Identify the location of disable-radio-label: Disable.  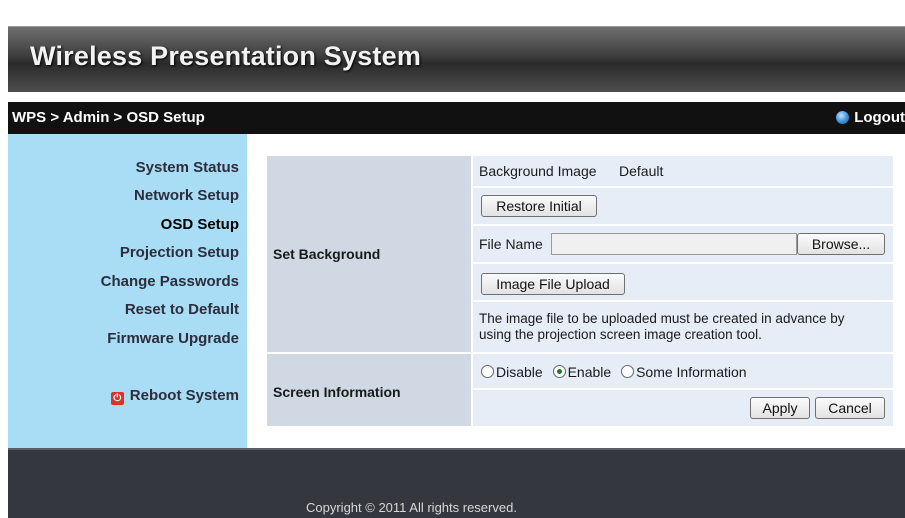
(519, 372).